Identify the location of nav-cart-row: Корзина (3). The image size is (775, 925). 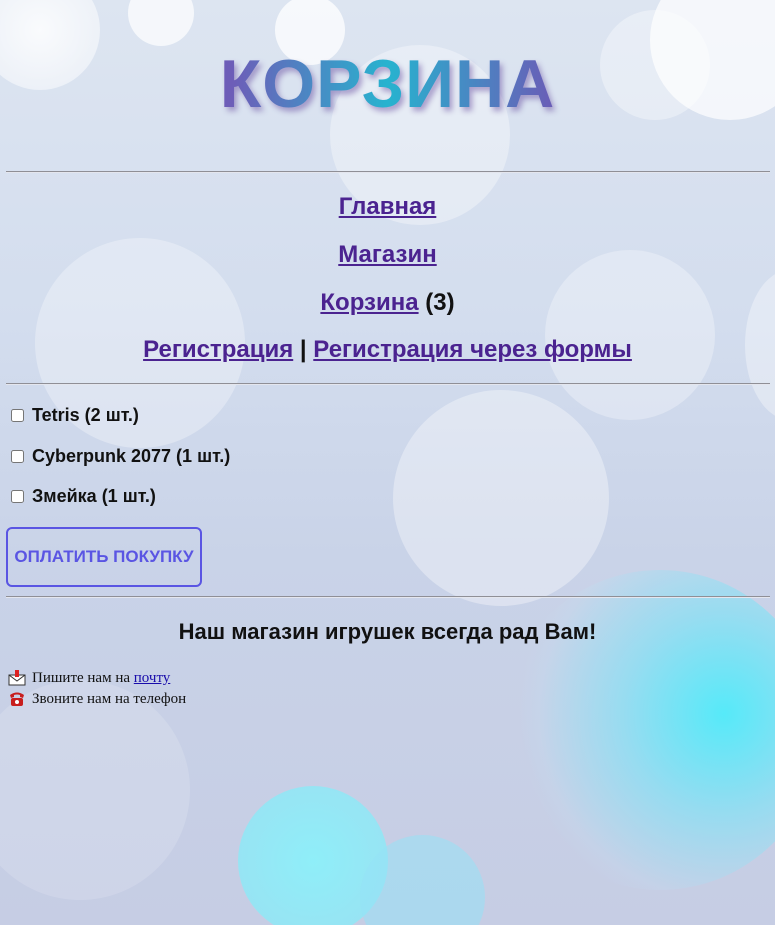
(387, 303).